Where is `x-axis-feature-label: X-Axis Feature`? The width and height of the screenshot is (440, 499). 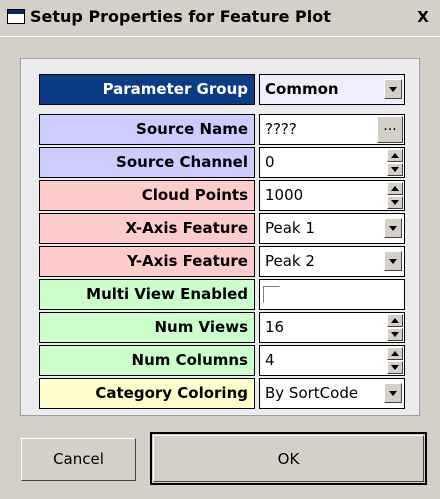 x-axis-feature-label: X-Axis Feature is located at coordinates (147, 228).